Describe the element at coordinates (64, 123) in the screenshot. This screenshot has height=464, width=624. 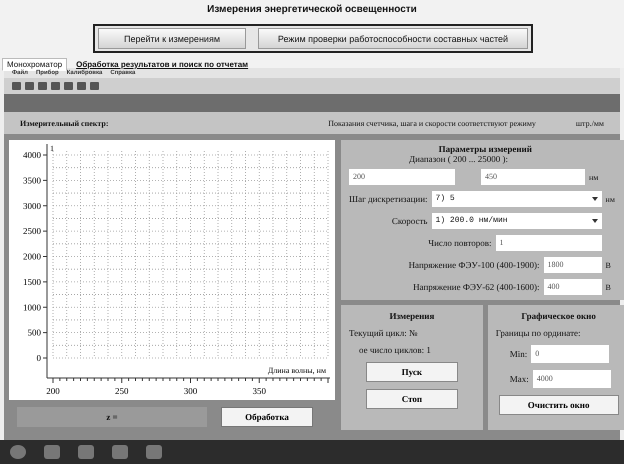
I see `spectrum-label: Измерительный спектр:` at that location.